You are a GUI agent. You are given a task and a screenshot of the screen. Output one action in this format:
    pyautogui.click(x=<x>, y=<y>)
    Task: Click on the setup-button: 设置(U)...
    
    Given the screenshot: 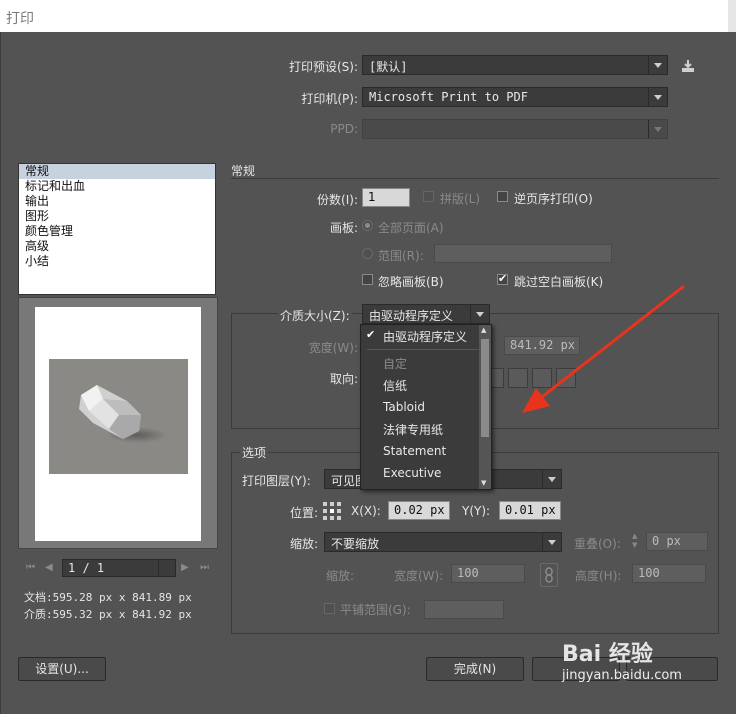 What is the action you would take?
    pyautogui.click(x=62, y=669)
    